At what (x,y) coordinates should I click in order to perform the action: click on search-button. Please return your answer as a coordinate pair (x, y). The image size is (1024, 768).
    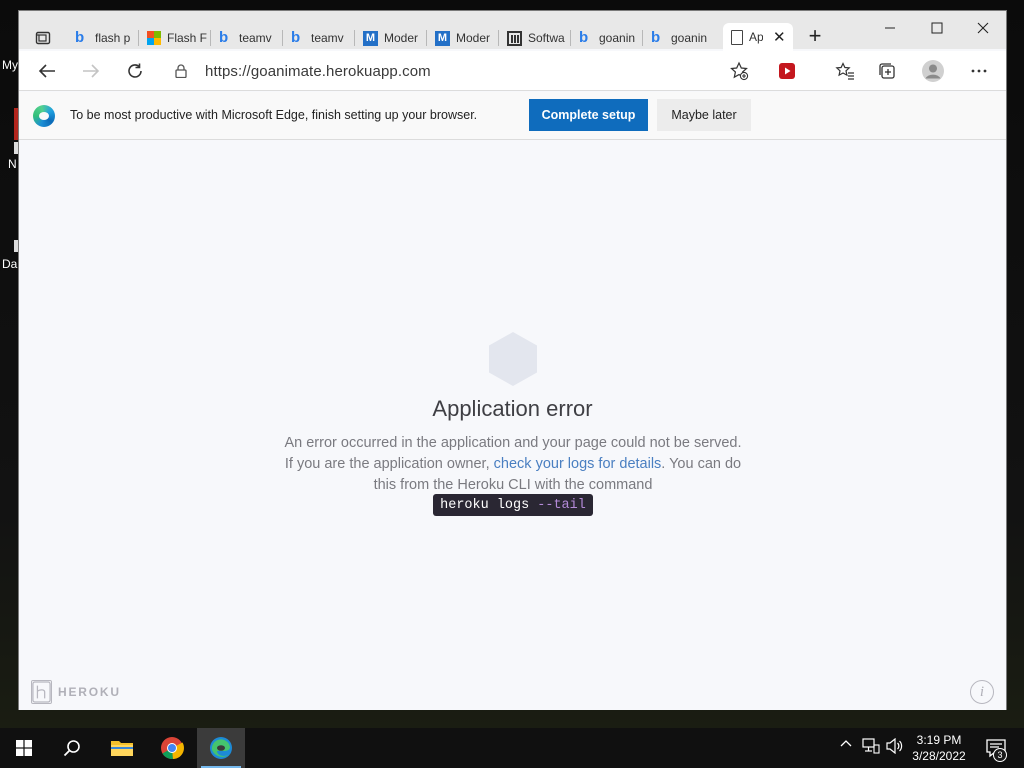
    Looking at the image, I should click on (72, 748).